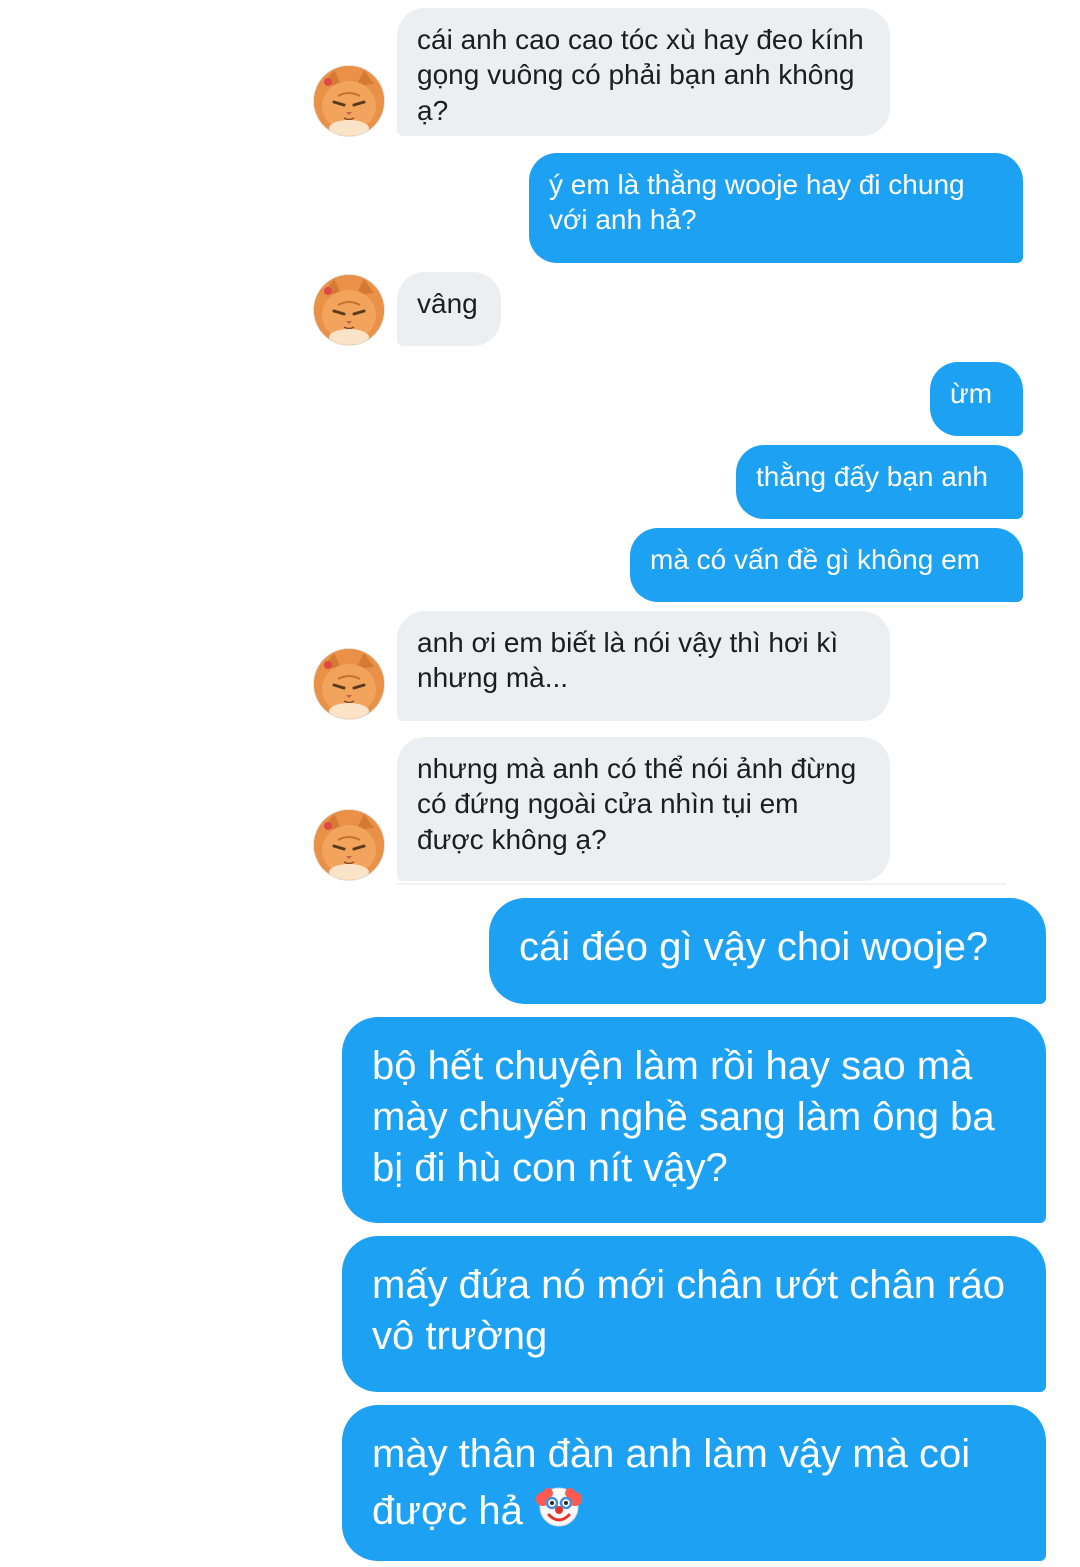  What do you see at coordinates (976, 399) in the screenshot?
I see `sent-message-4: ừm` at bounding box center [976, 399].